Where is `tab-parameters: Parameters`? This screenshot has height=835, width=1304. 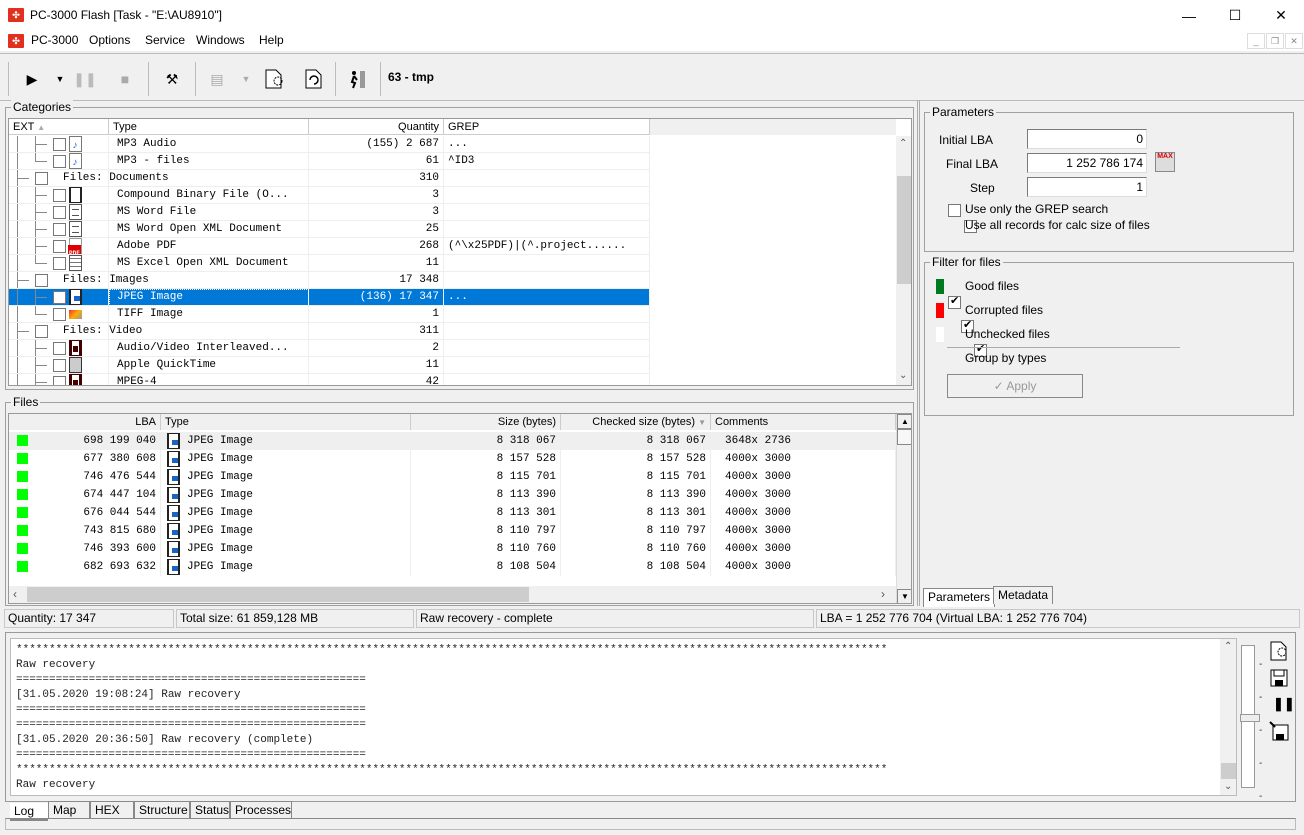
tab-parameters: Parameters is located at coordinates (959, 597).